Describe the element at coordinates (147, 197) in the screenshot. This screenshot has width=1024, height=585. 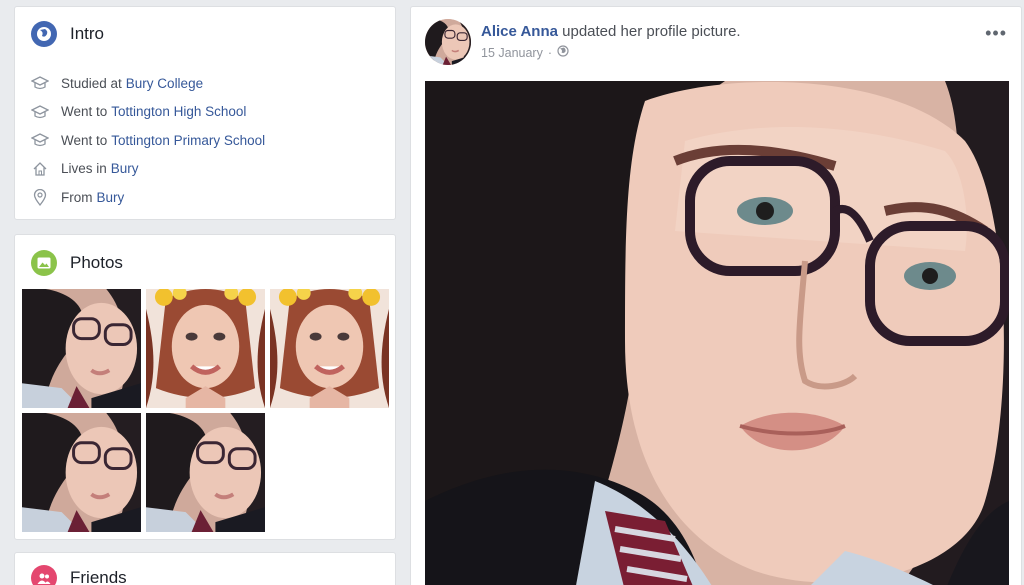
I see `intro-item-hometown: From Bury` at that location.